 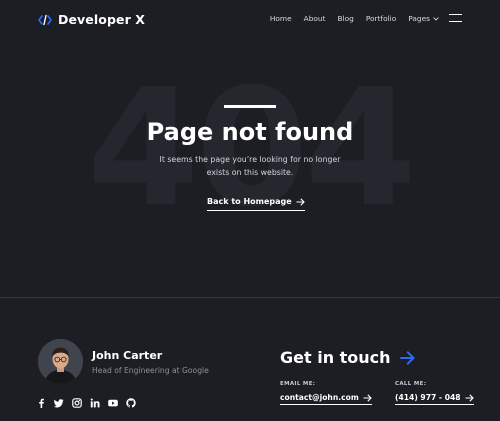 I want to click on nav-menu: Home About Blog Portfolio Pages, so click(x=354, y=18).